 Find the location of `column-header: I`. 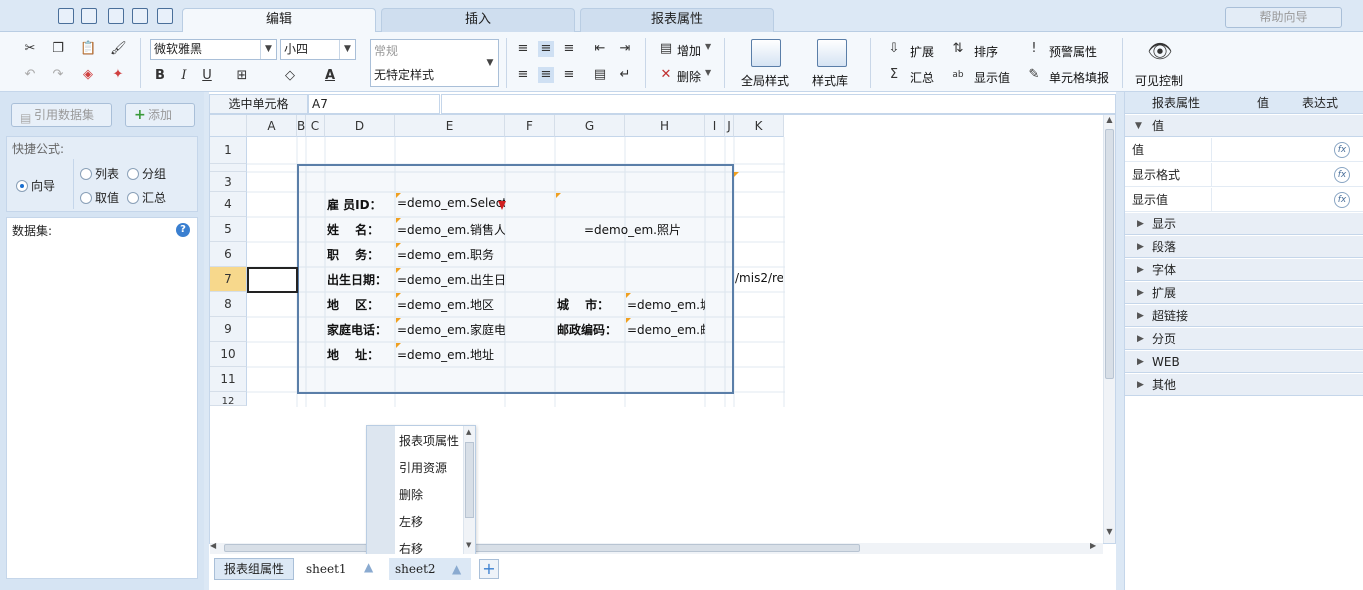

column-header: I is located at coordinates (715, 126).